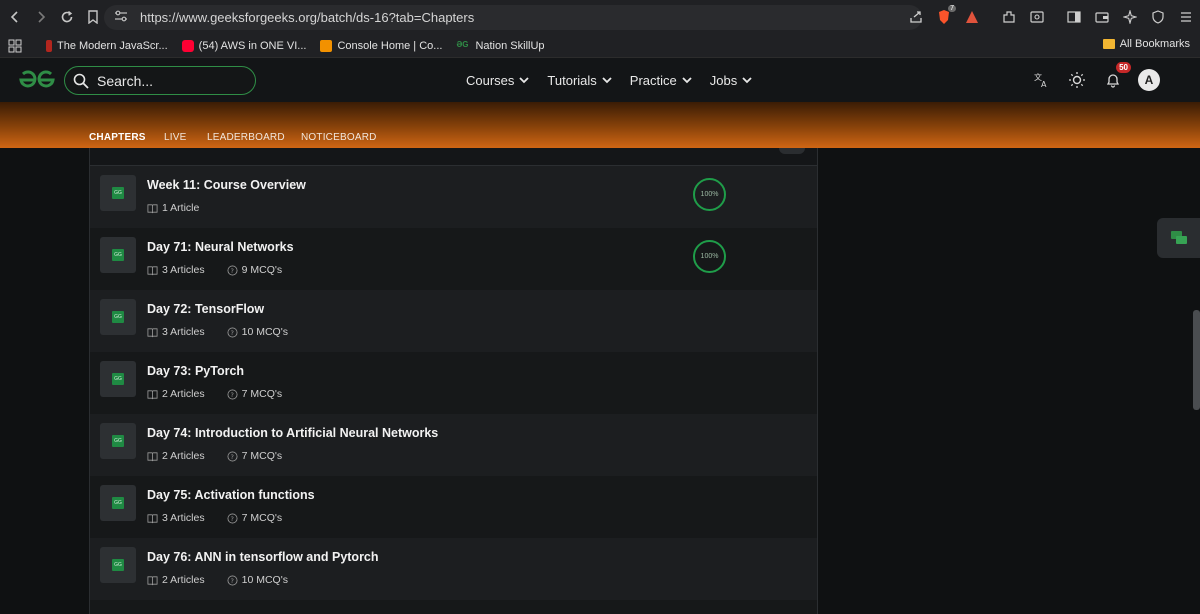  Describe the element at coordinates (176, 332) in the screenshot. I see `articles-count: 3 Articles` at that location.